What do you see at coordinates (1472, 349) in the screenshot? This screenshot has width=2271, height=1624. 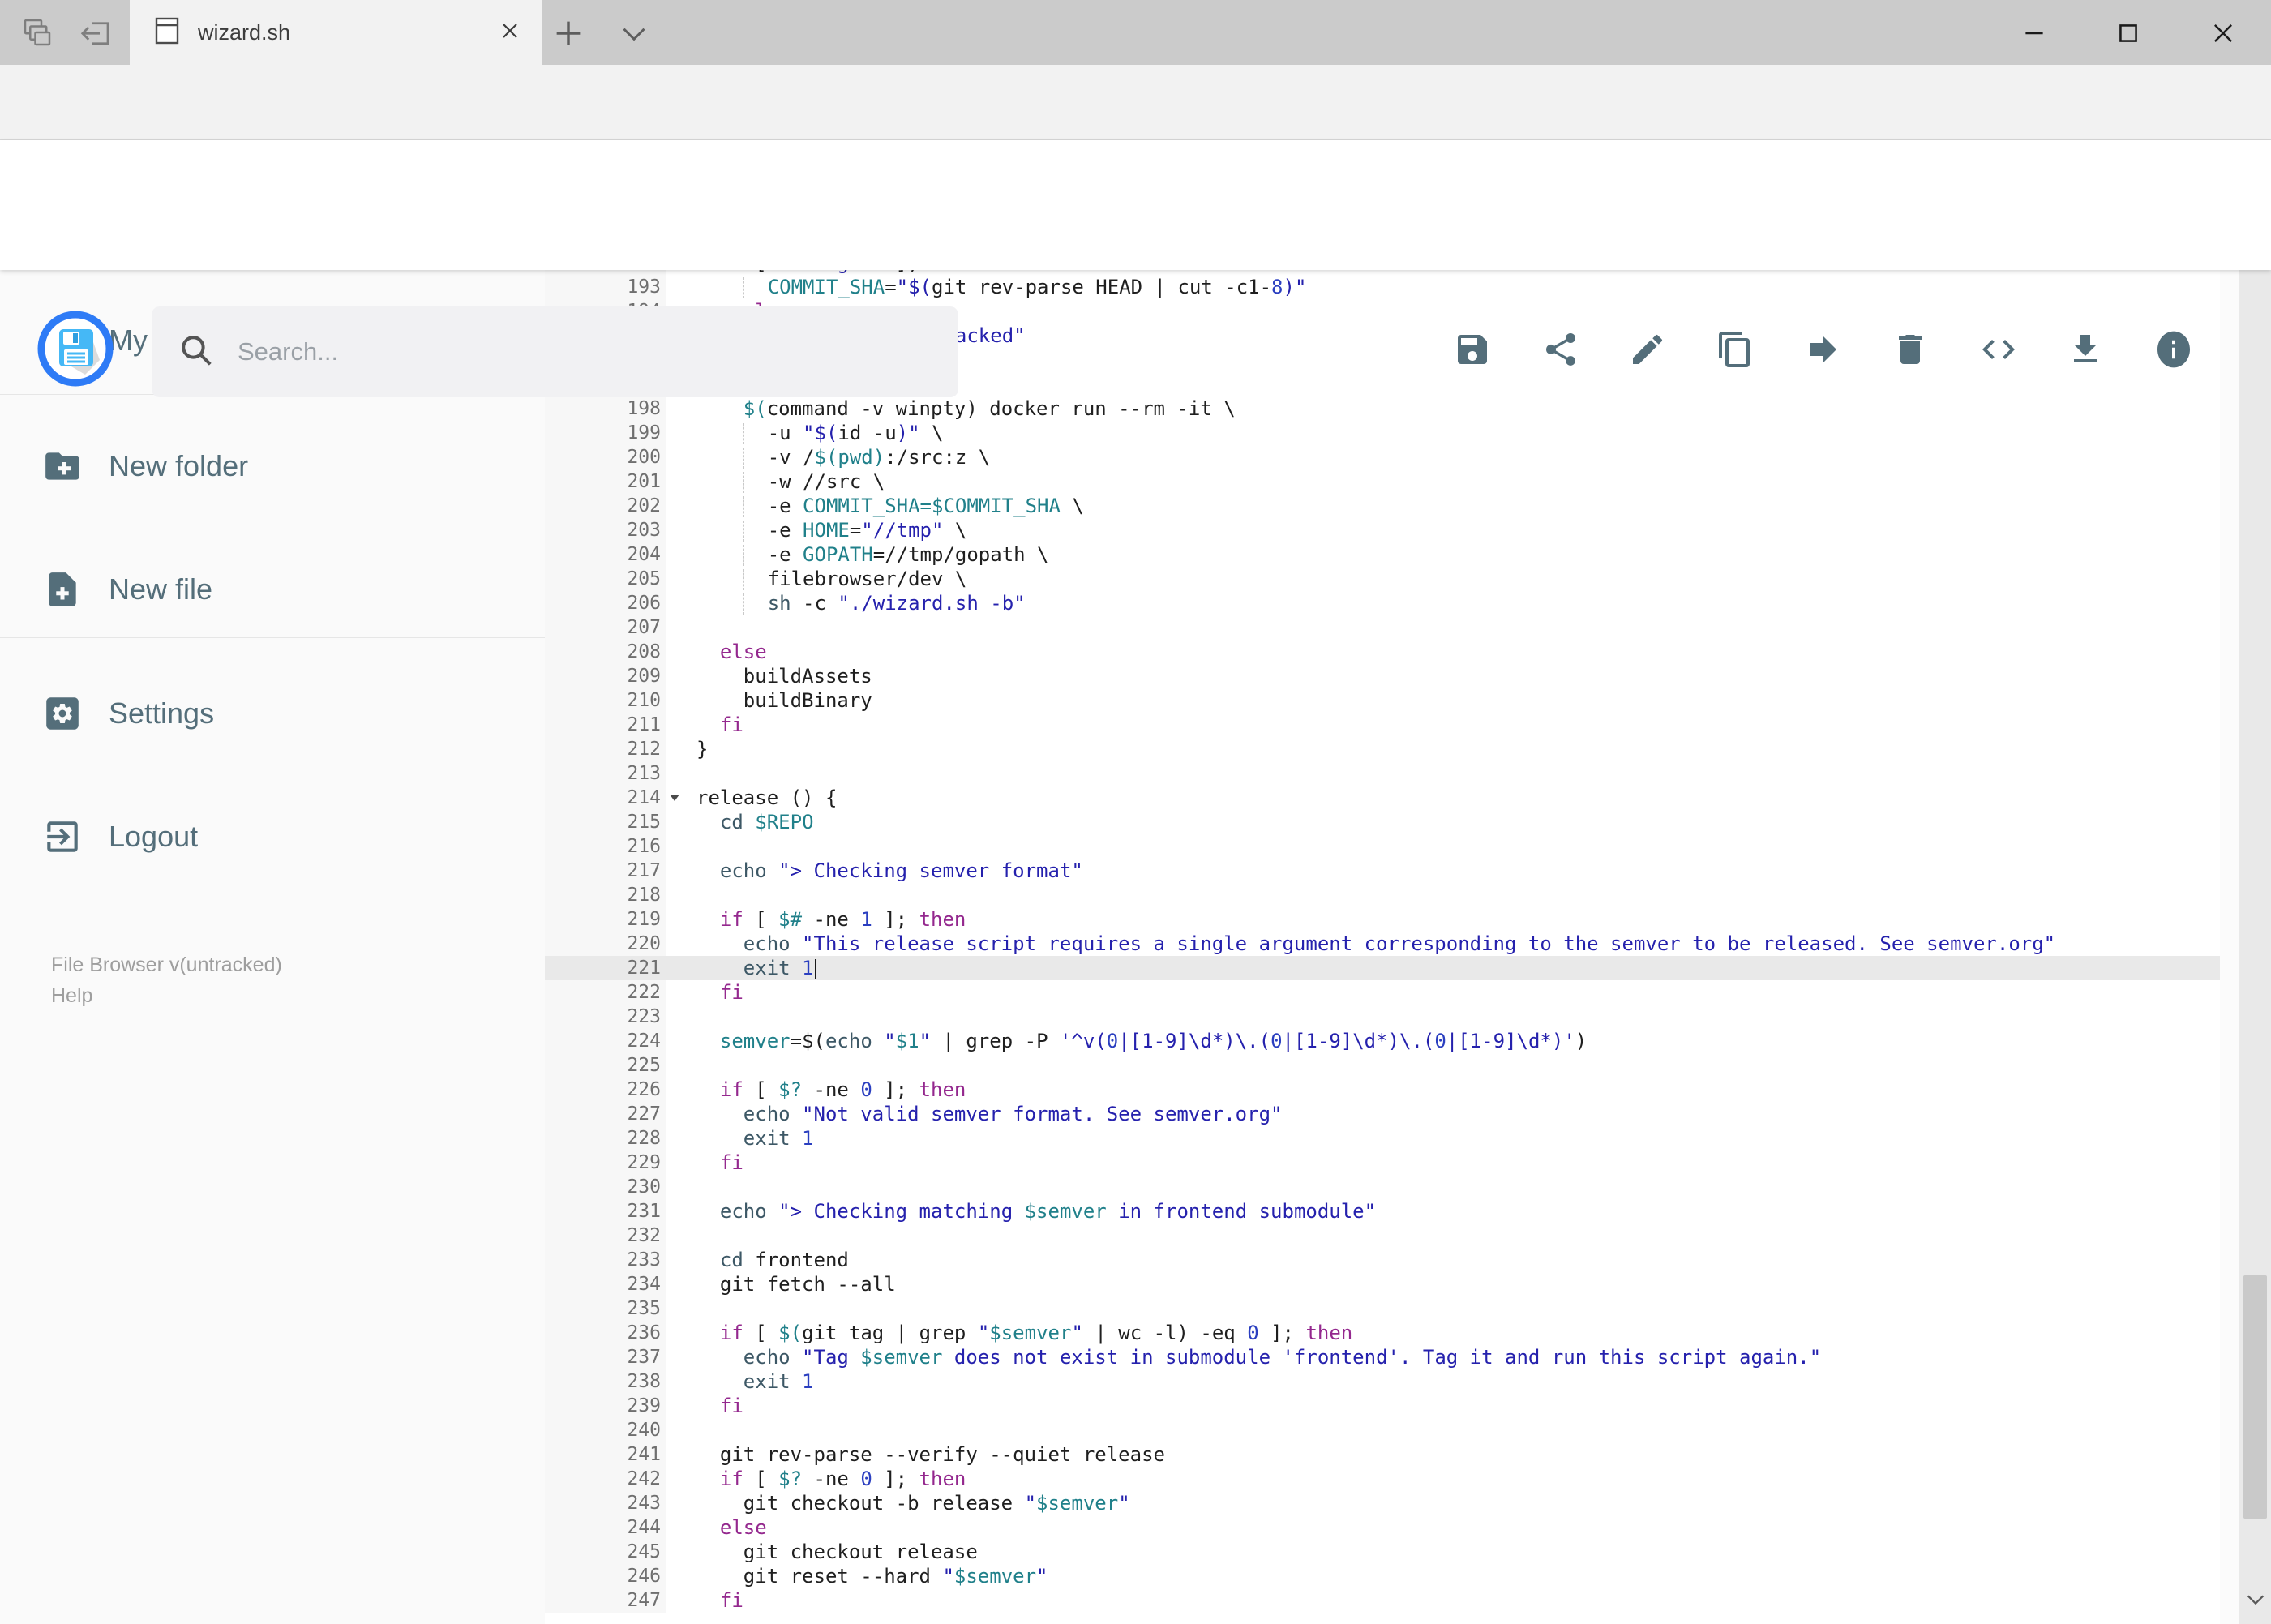 I see `save-button` at bounding box center [1472, 349].